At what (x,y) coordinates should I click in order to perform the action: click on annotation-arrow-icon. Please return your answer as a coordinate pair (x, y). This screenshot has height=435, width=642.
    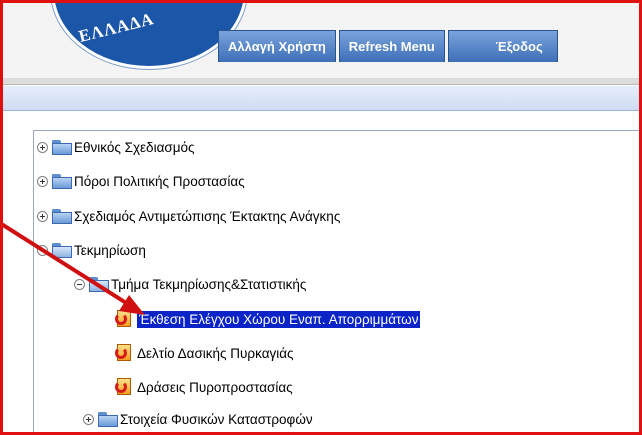
    Looking at the image, I should click on (74, 269).